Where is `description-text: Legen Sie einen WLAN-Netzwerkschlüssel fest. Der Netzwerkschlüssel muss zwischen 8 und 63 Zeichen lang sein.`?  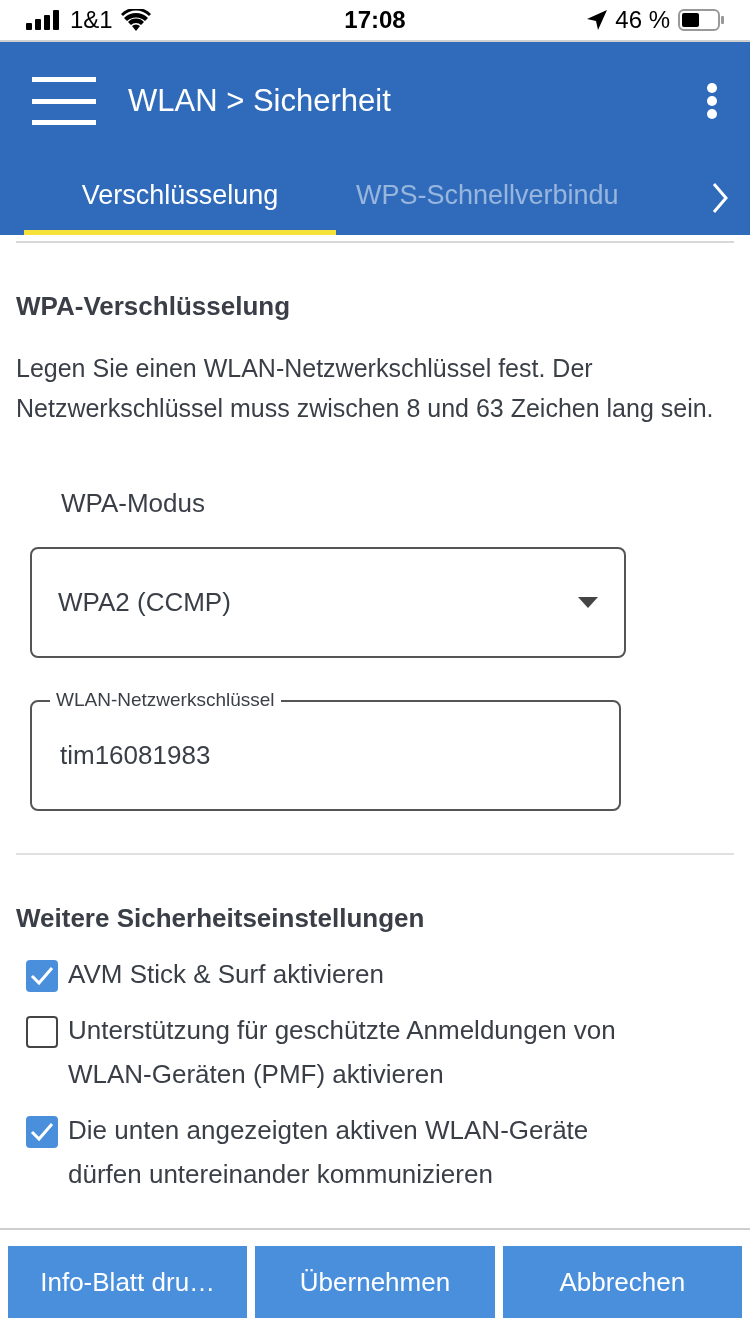
description-text: Legen Sie einen WLAN-Netzwerkschlüssel fest. Der Netzwerkschlüssel muss zwischen 8 und 63 Zeichen lang sein. is located at coordinates (365, 388).